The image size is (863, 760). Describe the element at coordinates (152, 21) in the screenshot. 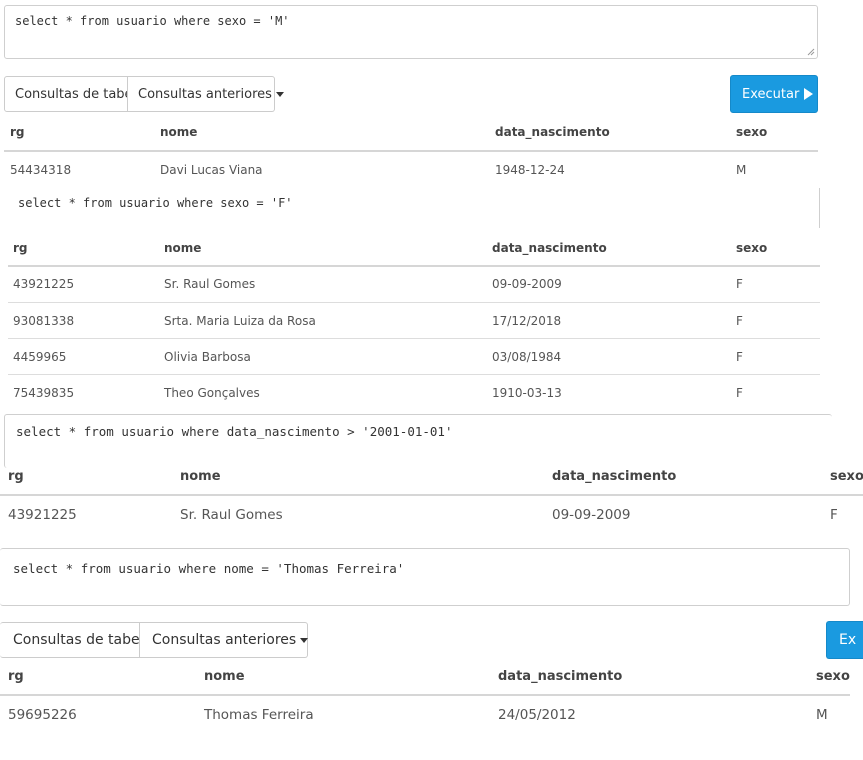

I see `sql-query-text: select * from usuario where sexo = 'M'` at that location.